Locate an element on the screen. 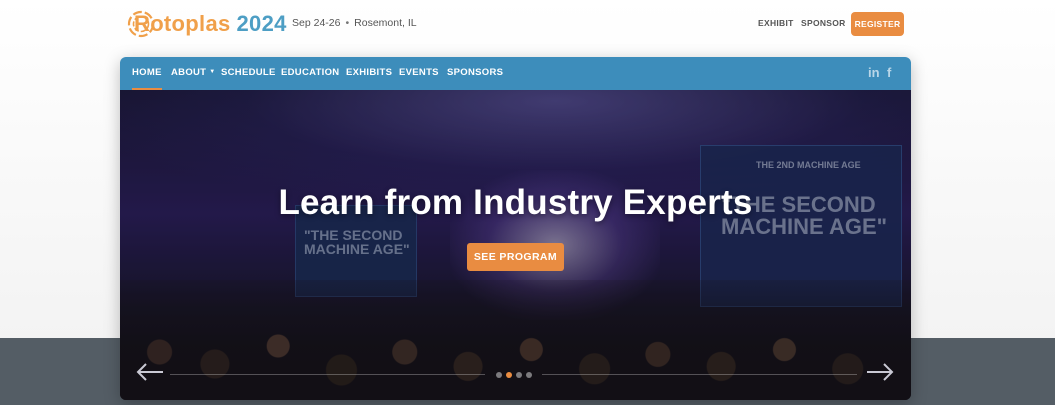 Image resolution: width=1055 pixels, height=405 pixels. brand-logo: Rotoplas 2024 is located at coordinates (207, 24).